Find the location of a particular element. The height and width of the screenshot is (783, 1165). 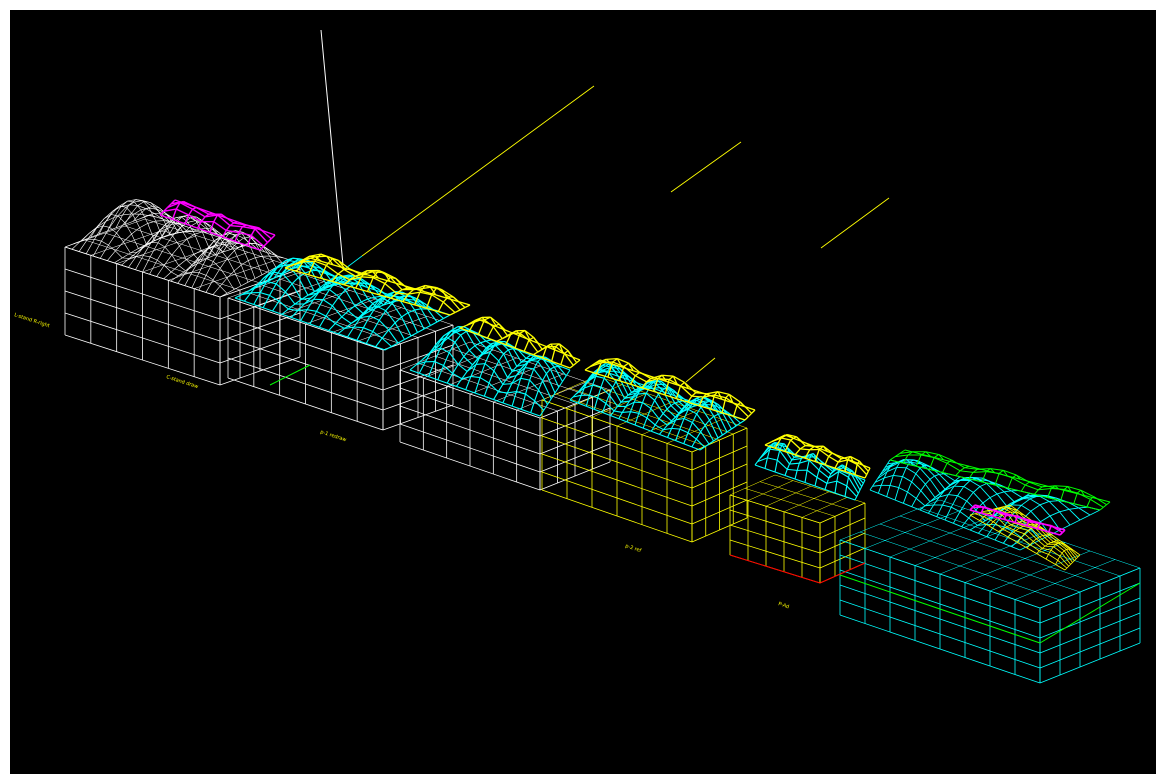

stage-label-5: P-Ad is located at coordinates (783, 605).